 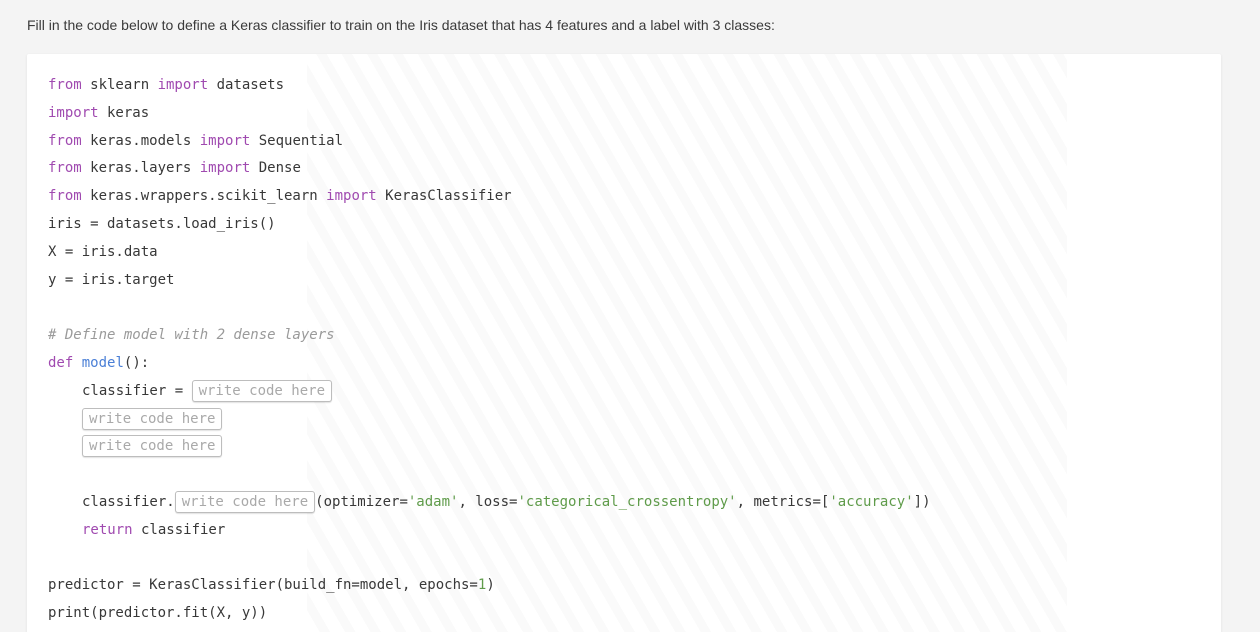 What do you see at coordinates (489, 338) in the screenshot?
I see `code-line-comment: # Define model with 2 dense layers` at bounding box center [489, 338].